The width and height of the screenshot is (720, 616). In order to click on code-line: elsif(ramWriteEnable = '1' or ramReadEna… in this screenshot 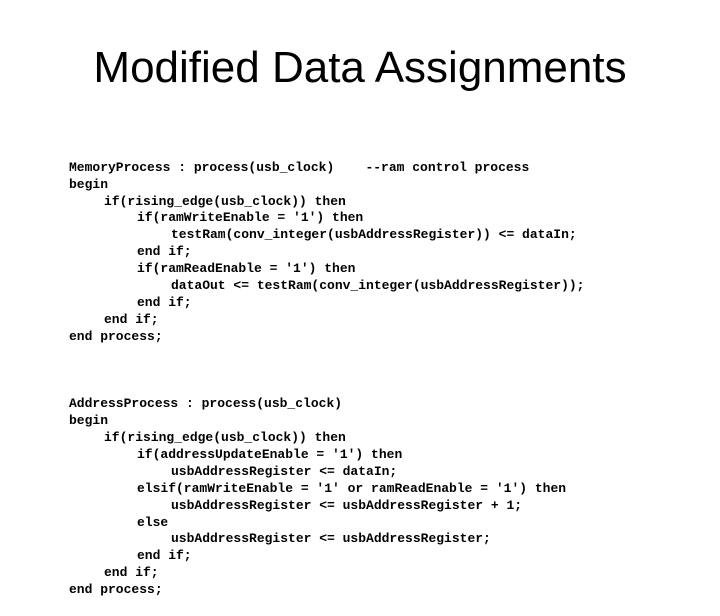, I will do `click(352, 488)`.